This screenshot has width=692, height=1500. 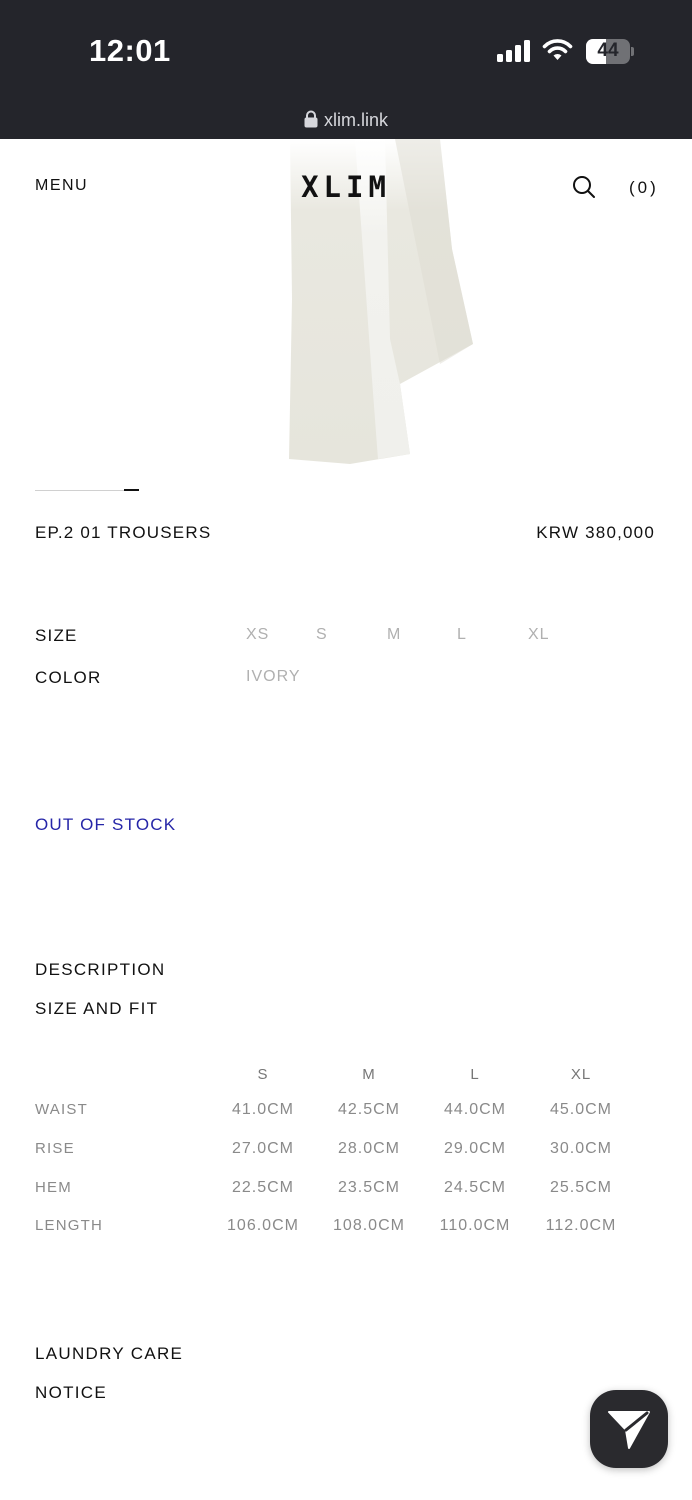 I want to click on table-cell: 27.0CM, so click(x=263, y=1148).